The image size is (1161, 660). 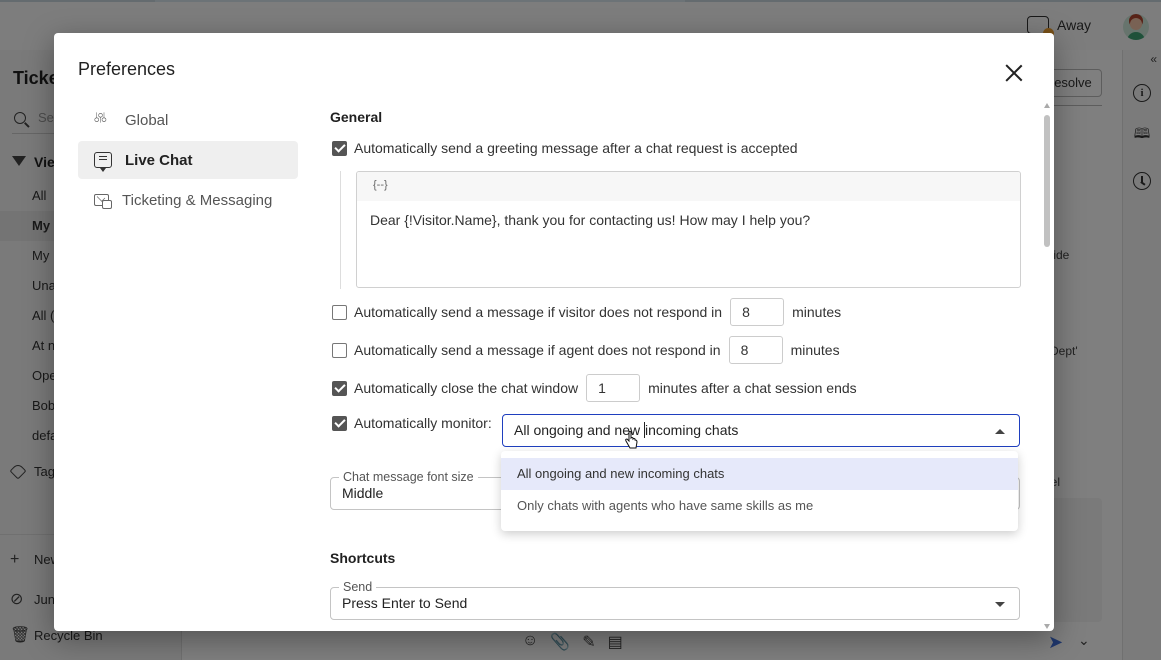 What do you see at coordinates (688, 186) in the screenshot?
I see `editor-toolbar: {--}` at bounding box center [688, 186].